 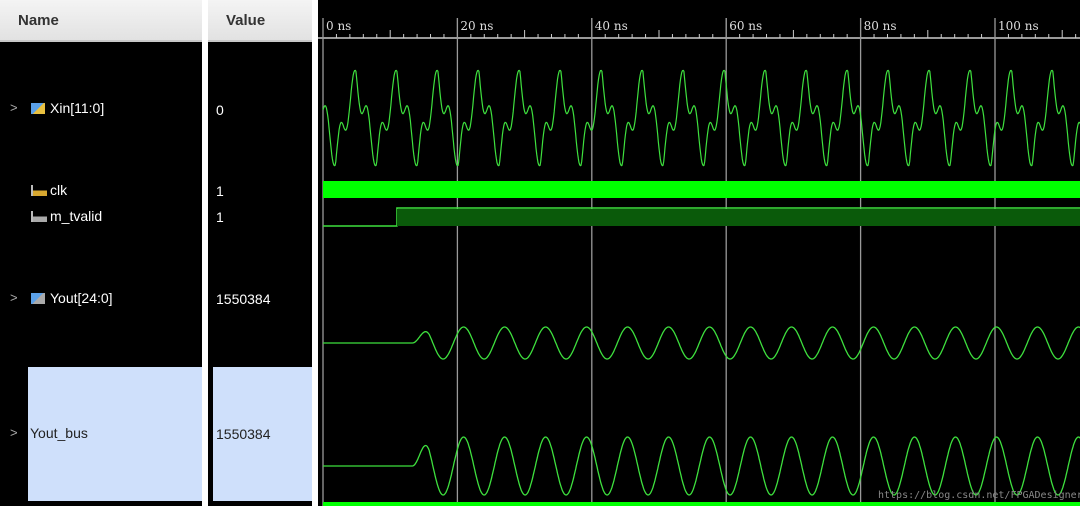 I want to click on value-header: Value, so click(x=260, y=21).